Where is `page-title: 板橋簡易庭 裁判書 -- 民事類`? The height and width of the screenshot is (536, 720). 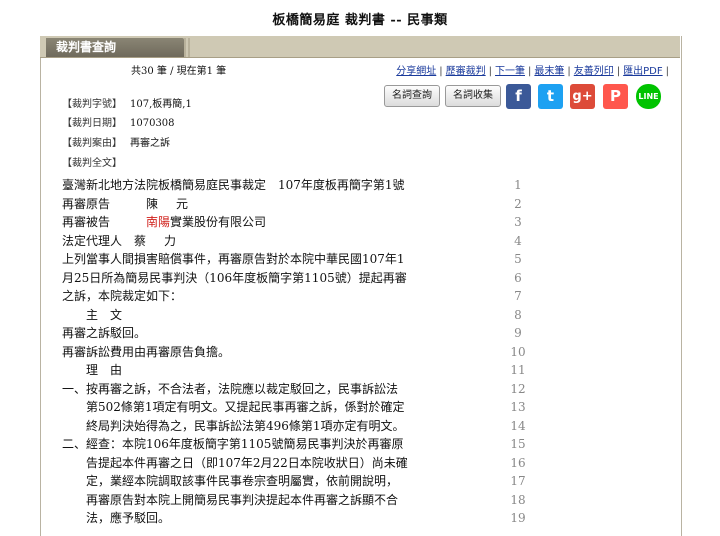
page-title: 板橋簡易庭 裁判書 -- 民事類 is located at coordinates (360, 20).